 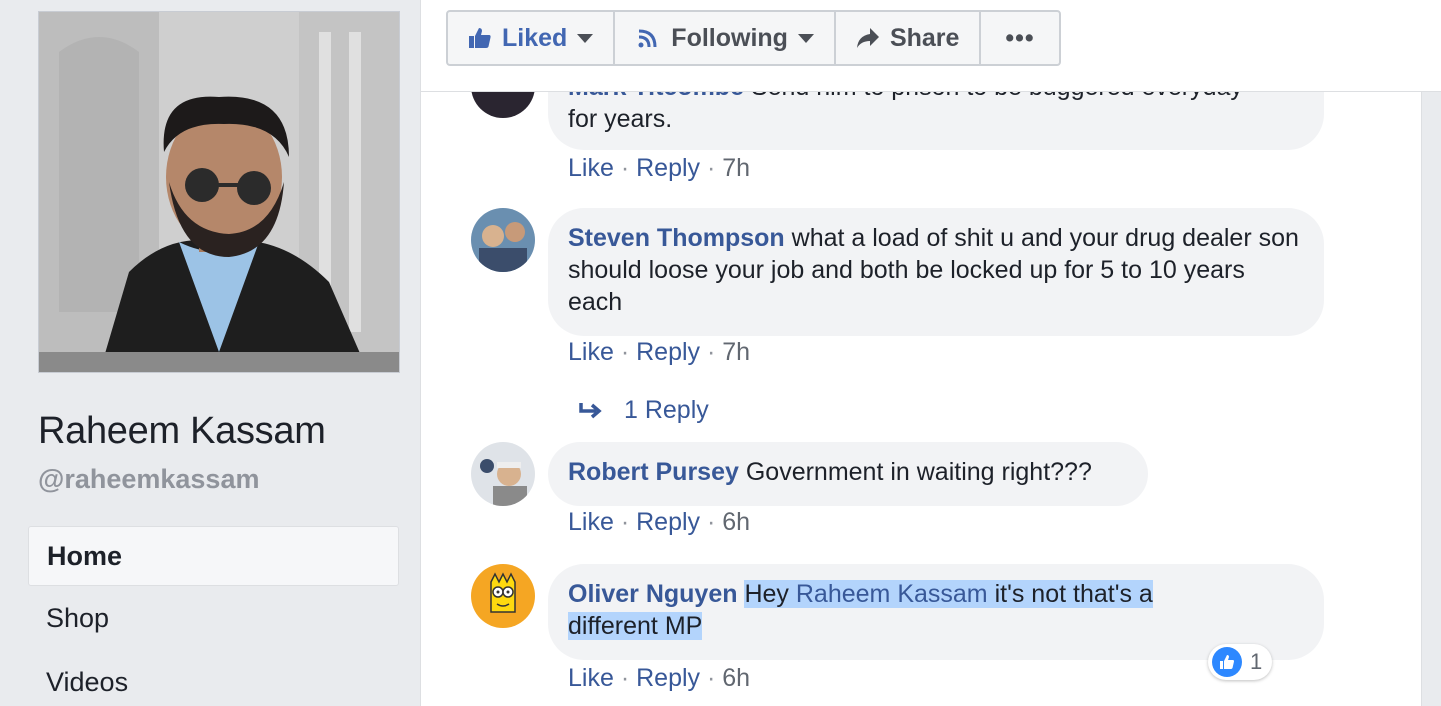 I want to click on rss-feed-icon, so click(x=648, y=38).